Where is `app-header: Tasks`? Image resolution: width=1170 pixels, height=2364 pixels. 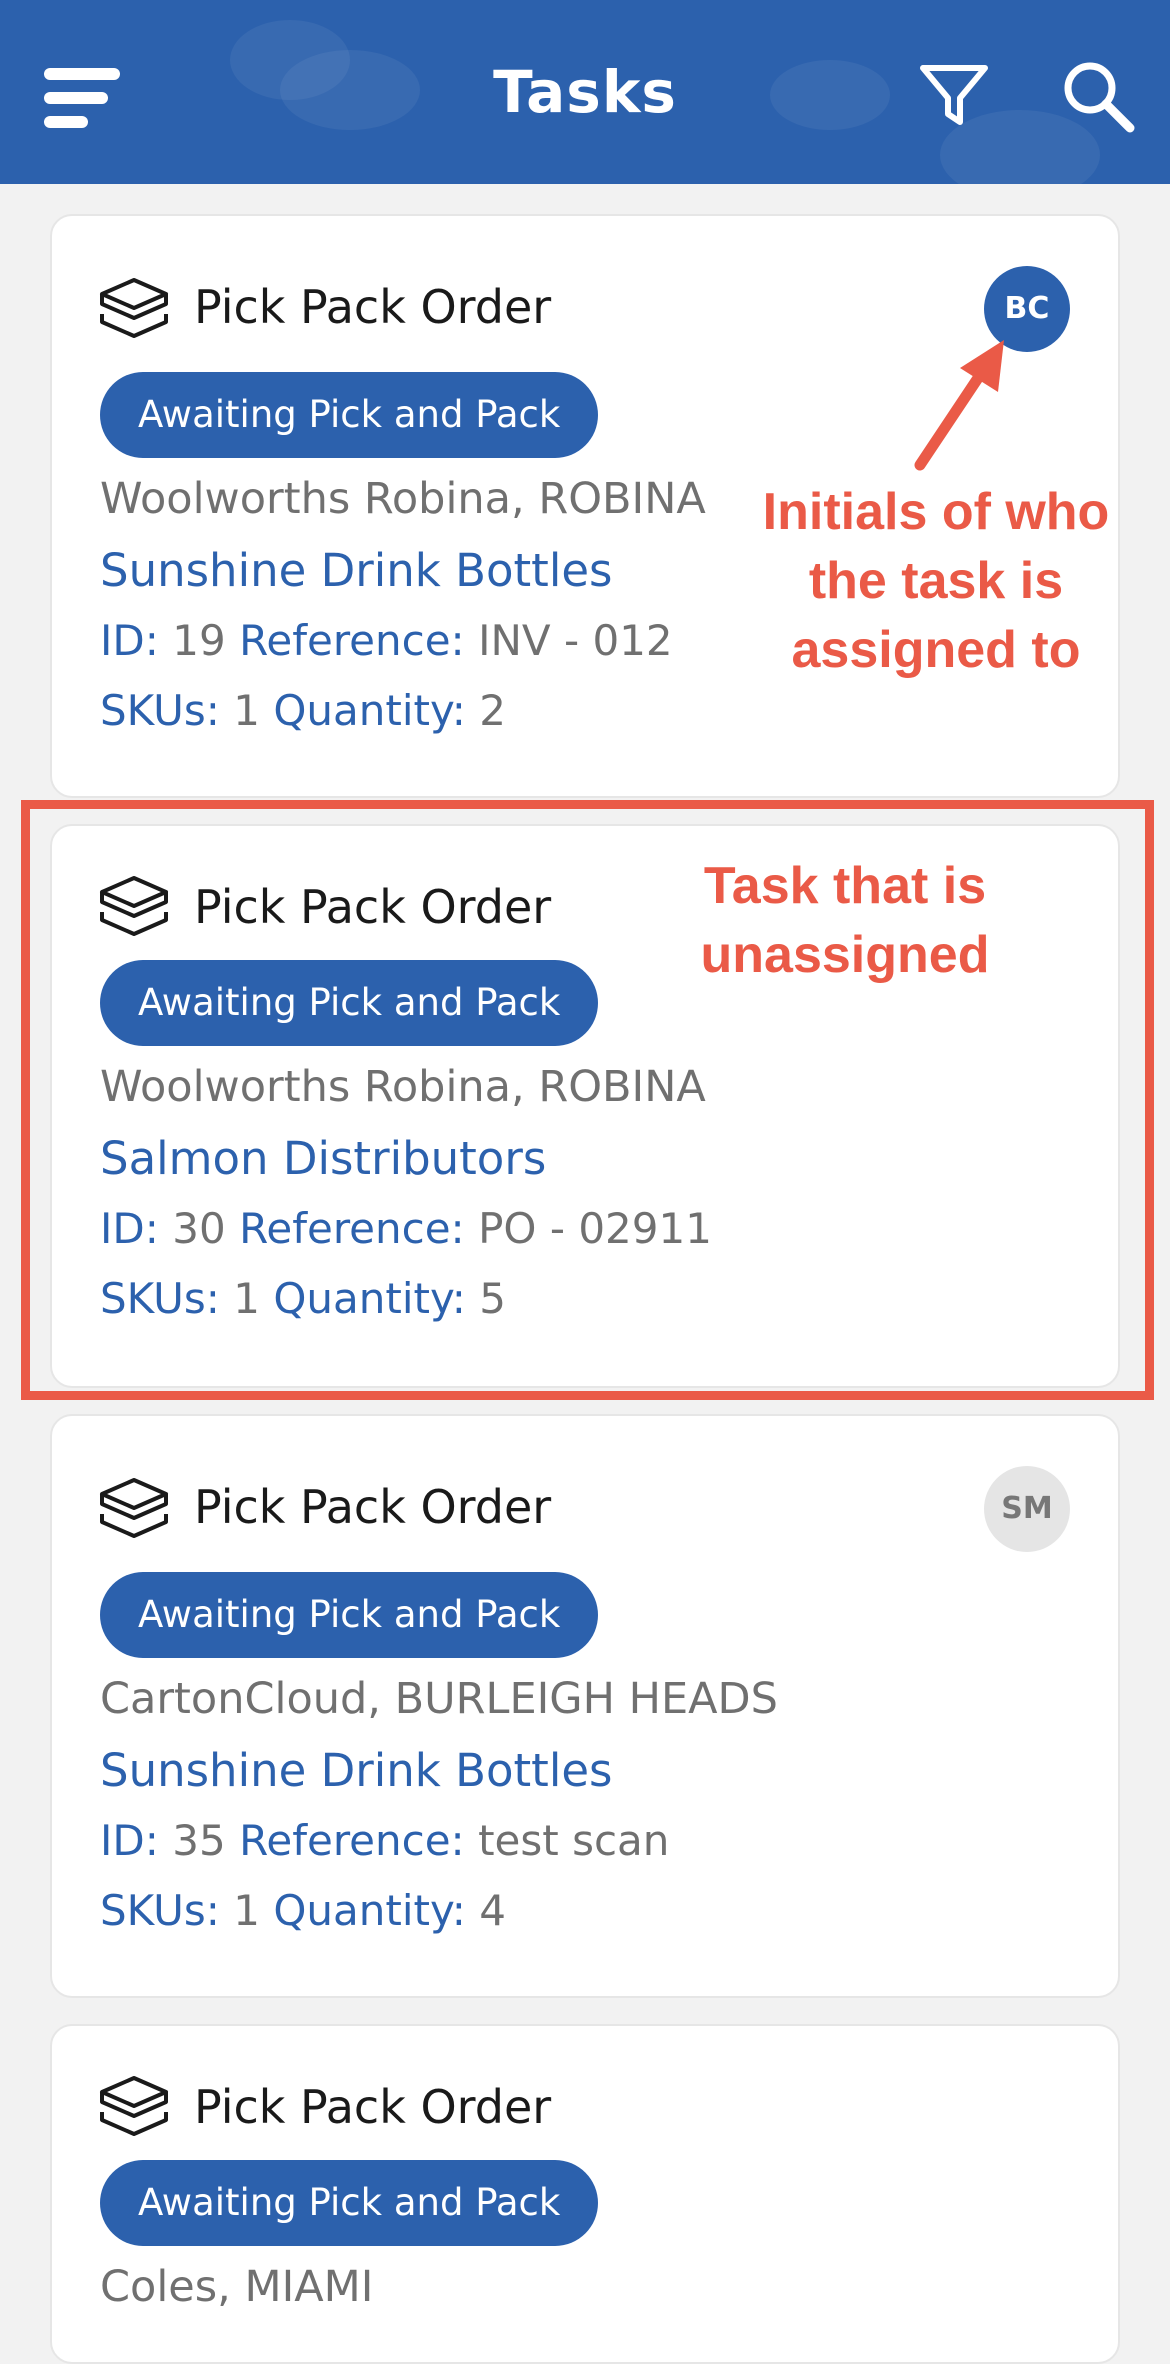
app-header: Tasks is located at coordinates (585, 92).